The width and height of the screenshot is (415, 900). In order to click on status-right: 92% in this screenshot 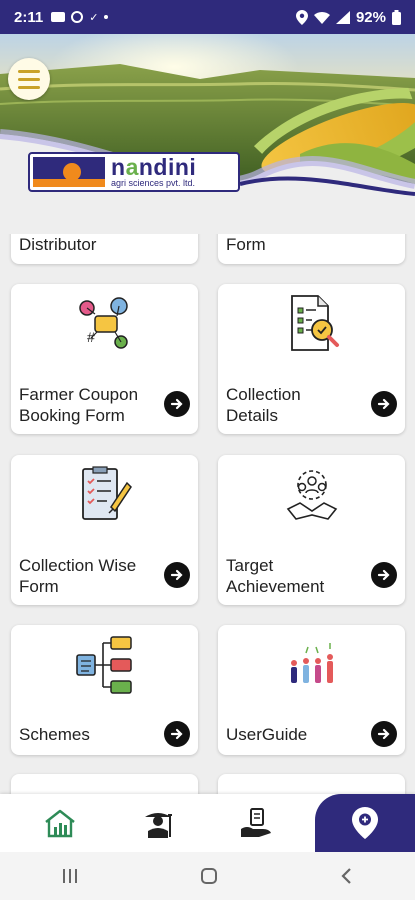, I will do `click(348, 17)`.